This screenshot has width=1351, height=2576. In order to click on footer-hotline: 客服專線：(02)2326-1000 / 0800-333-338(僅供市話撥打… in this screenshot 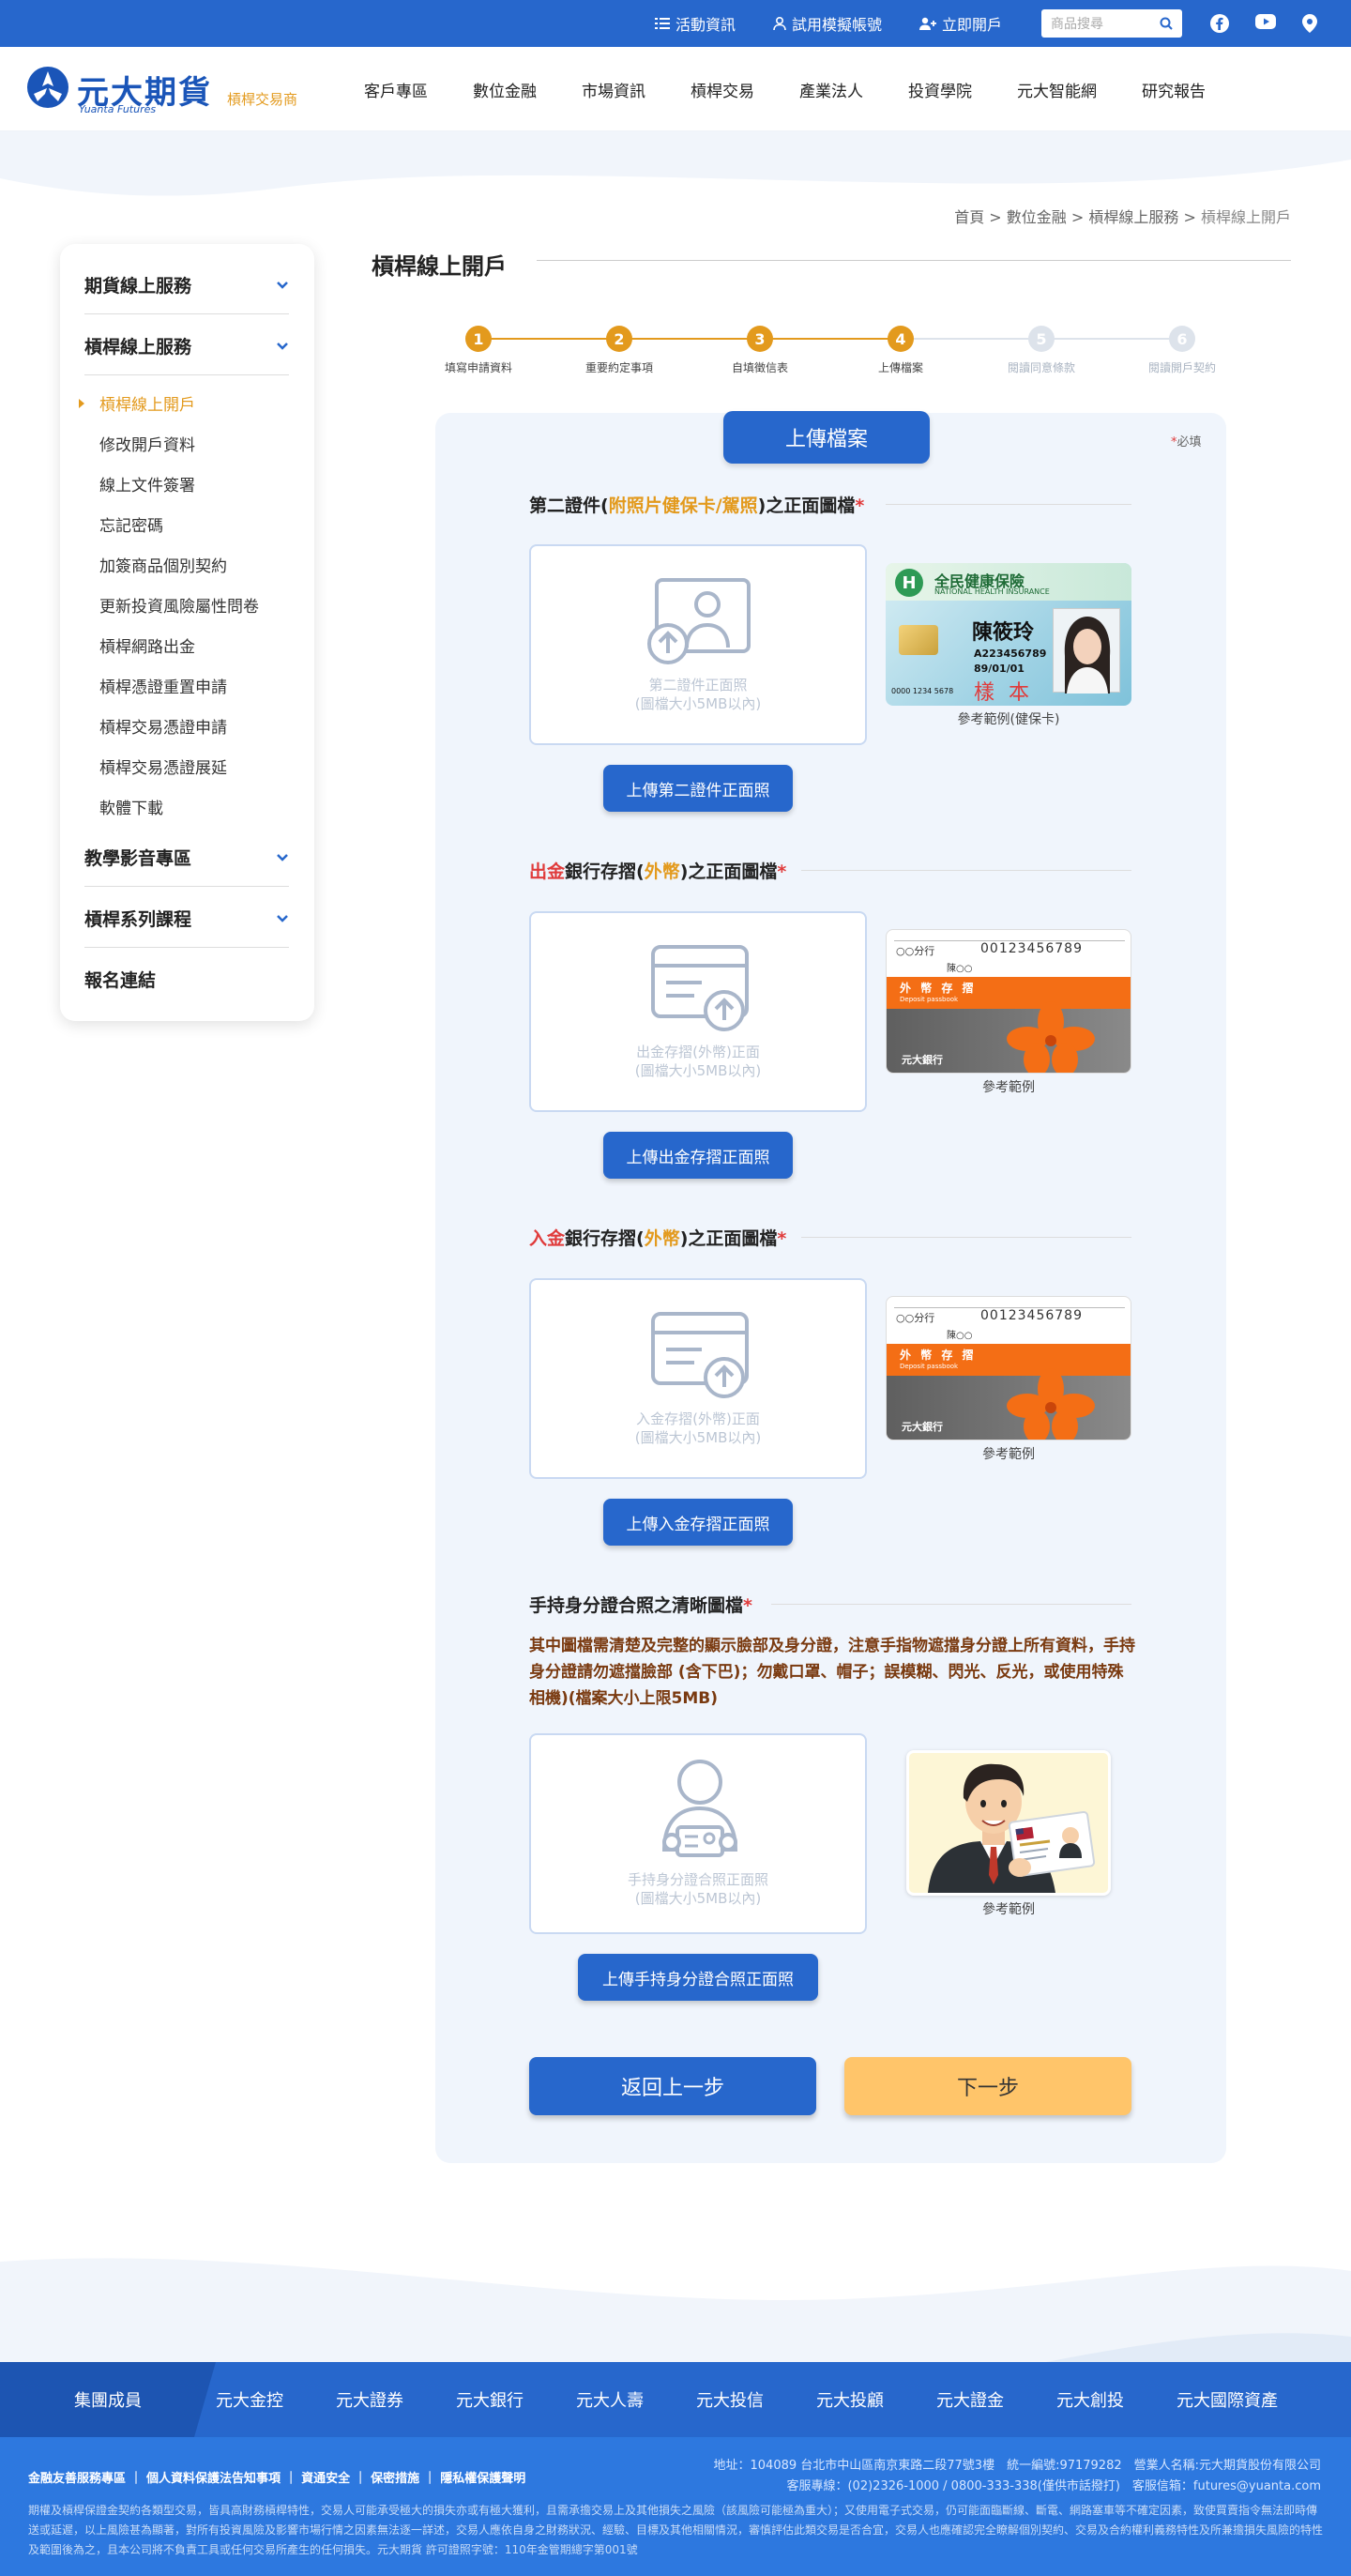, I will do `click(1053, 2486)`.